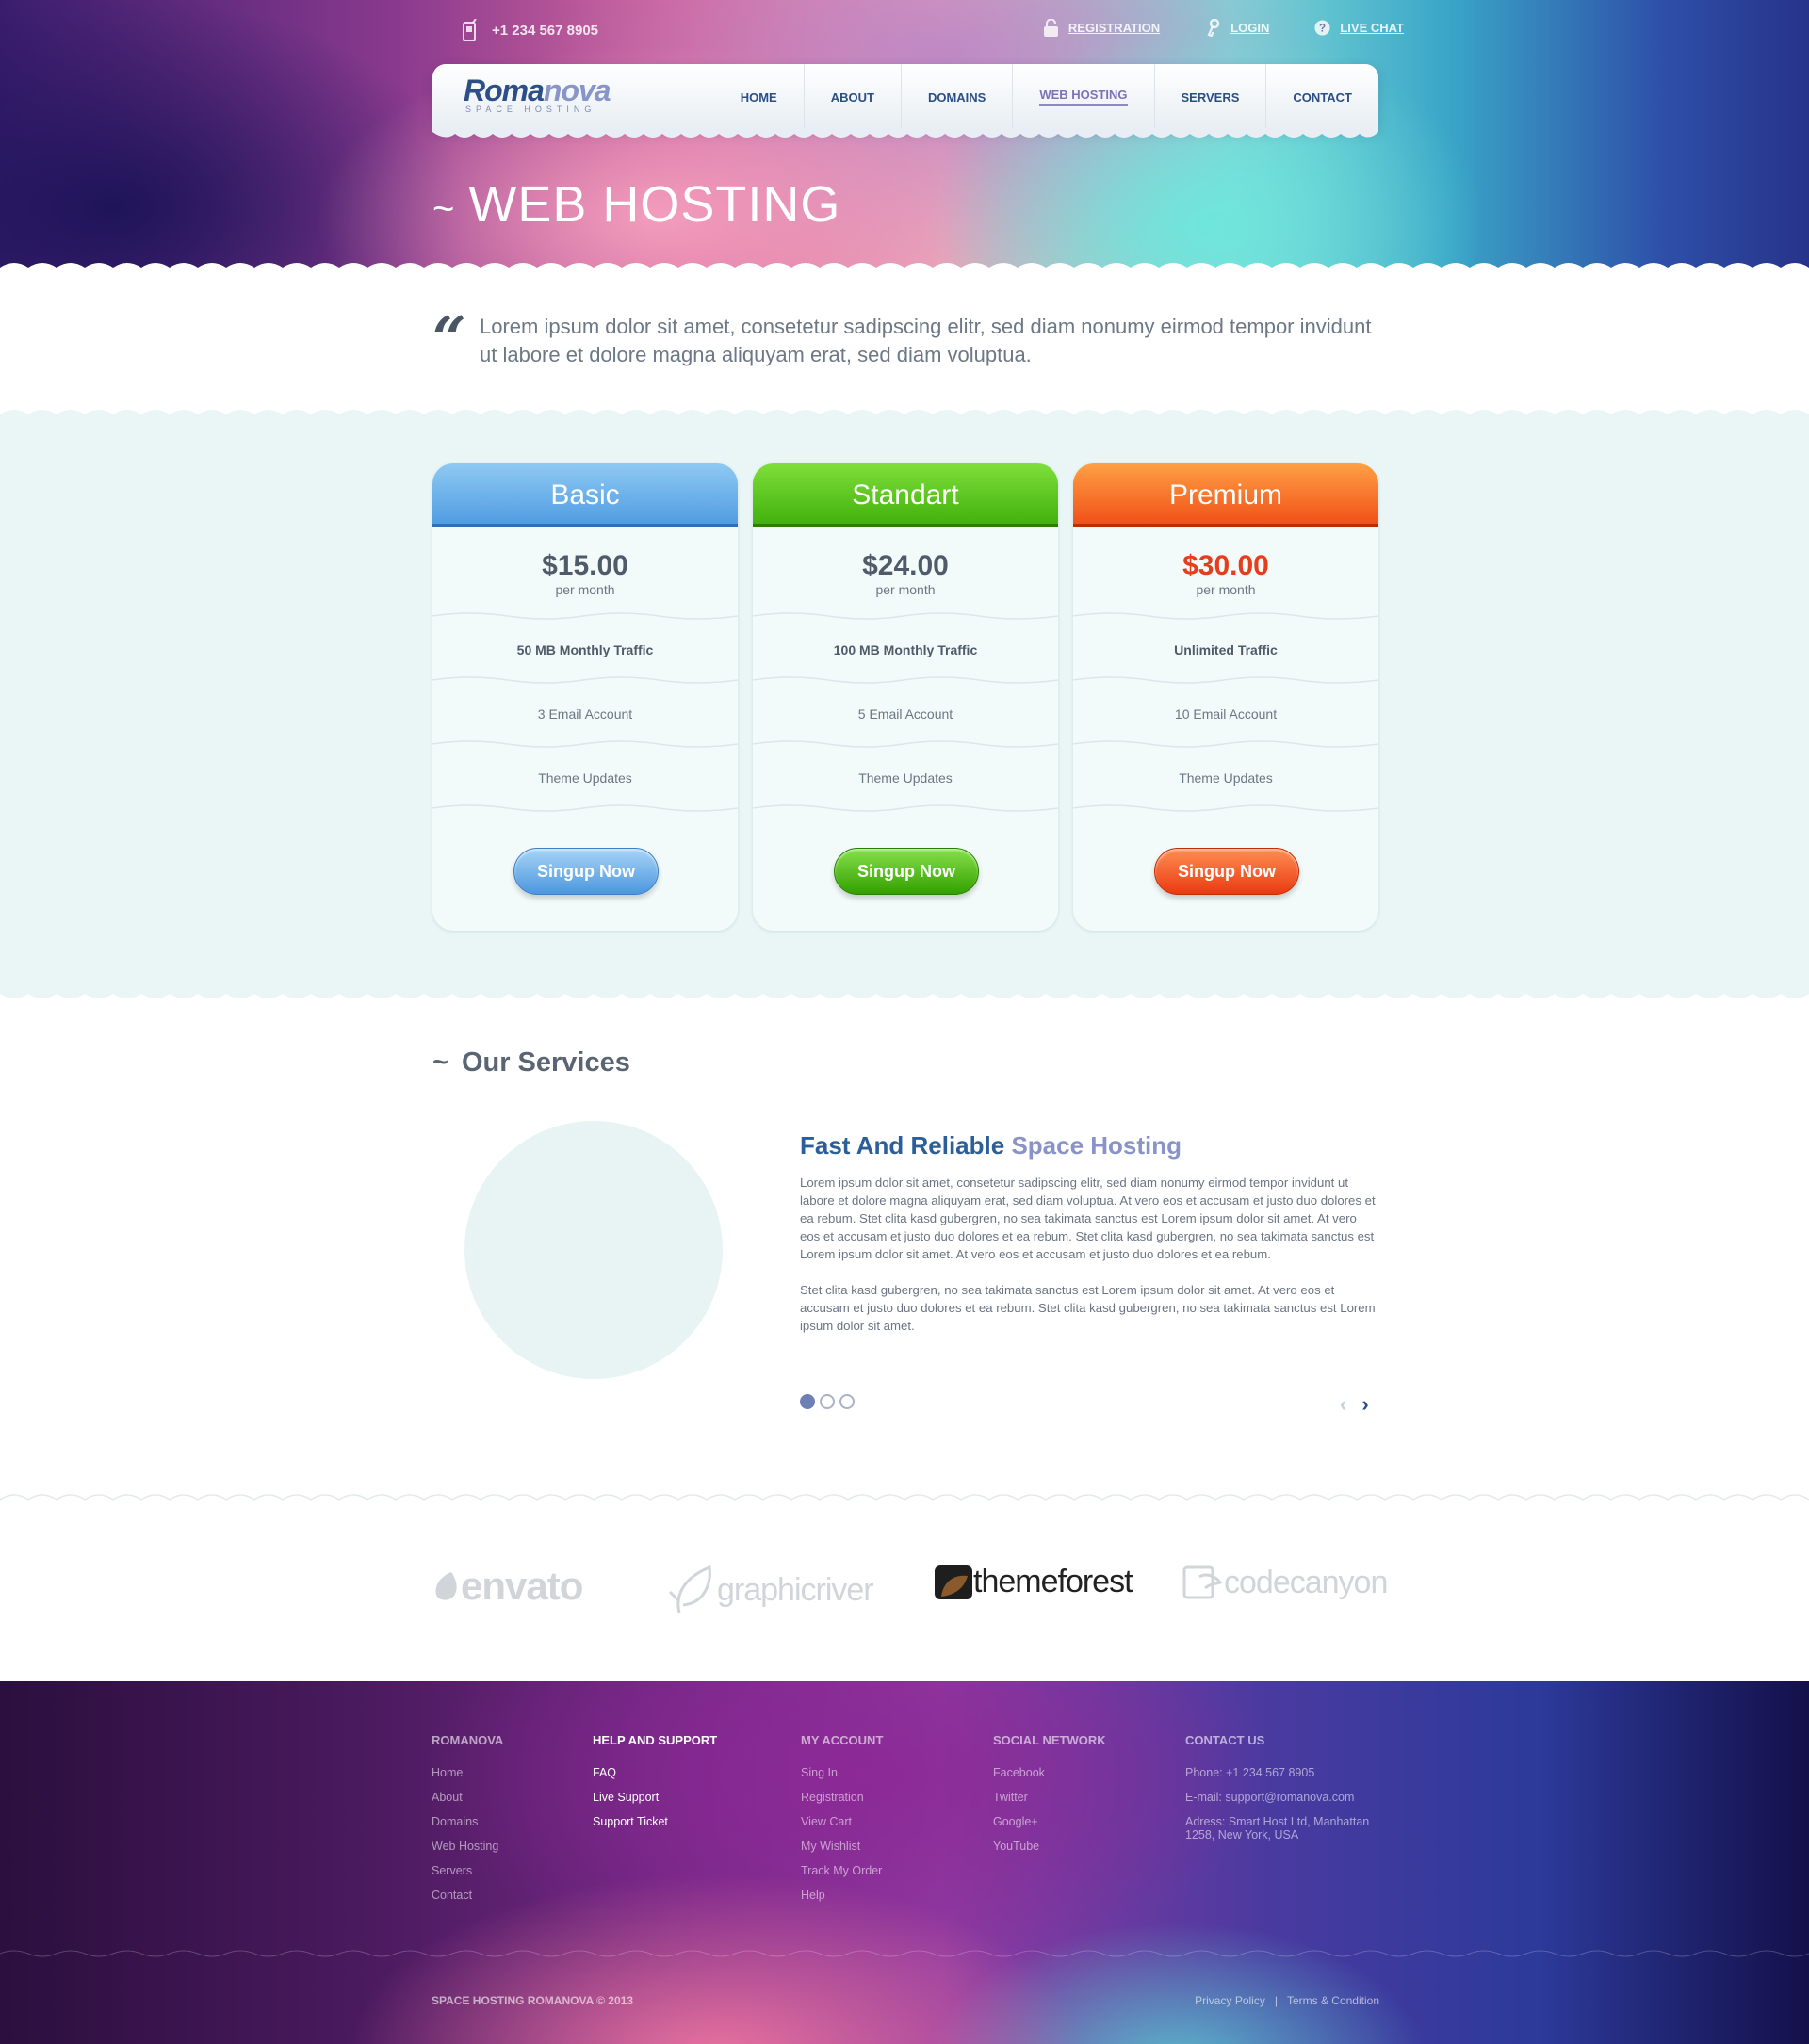 The width and height of the screenshot is (1809, 2044). I want to click on service-image-placeholder, so click(593, 1250).